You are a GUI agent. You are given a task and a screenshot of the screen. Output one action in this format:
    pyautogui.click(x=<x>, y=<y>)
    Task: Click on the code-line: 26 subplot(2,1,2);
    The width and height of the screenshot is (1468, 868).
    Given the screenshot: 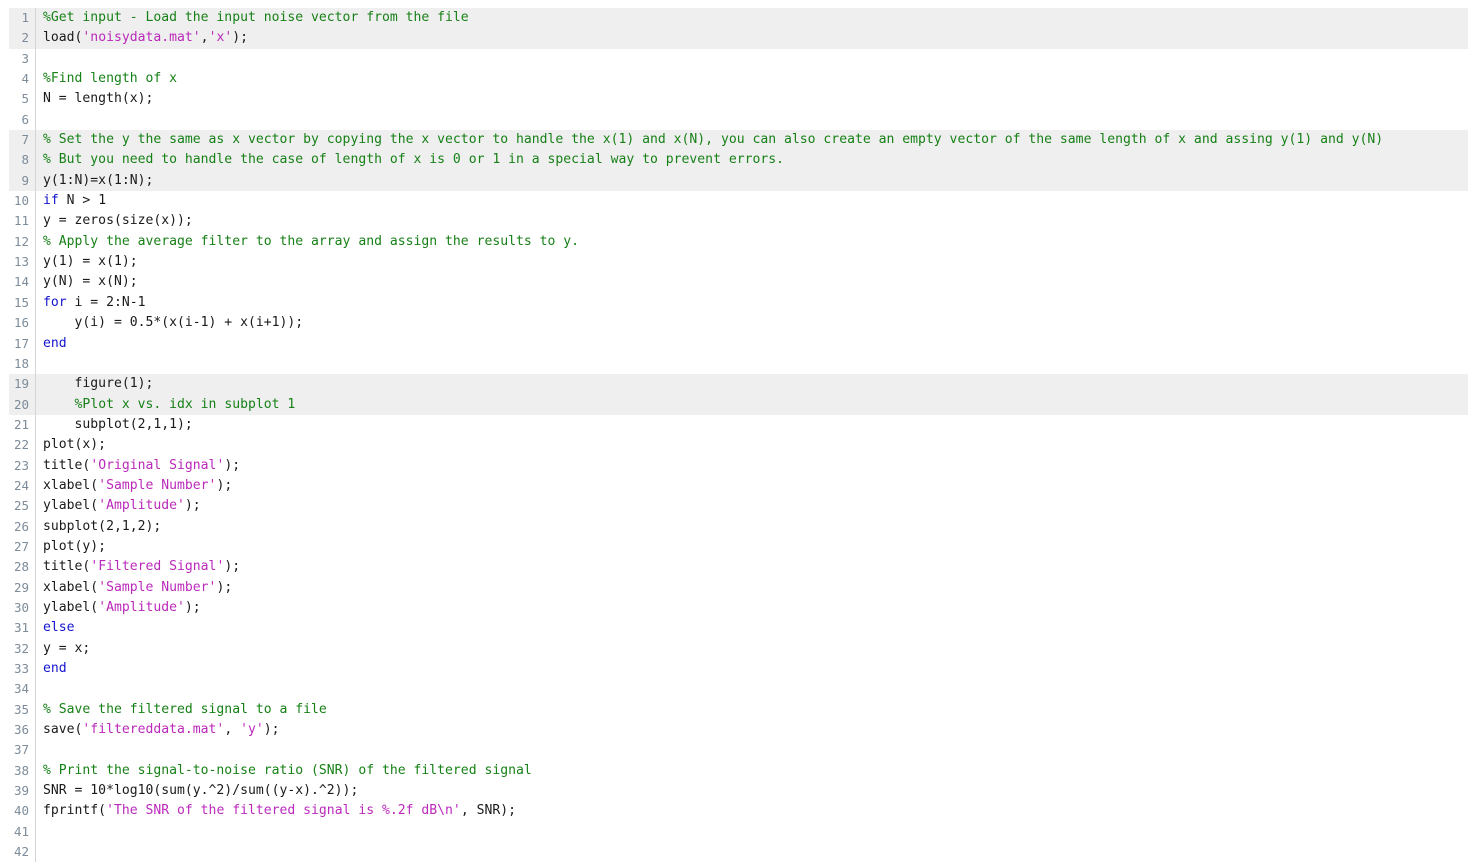 What is the action you would take?
    pyautogui.click(x=738, y=526)
    